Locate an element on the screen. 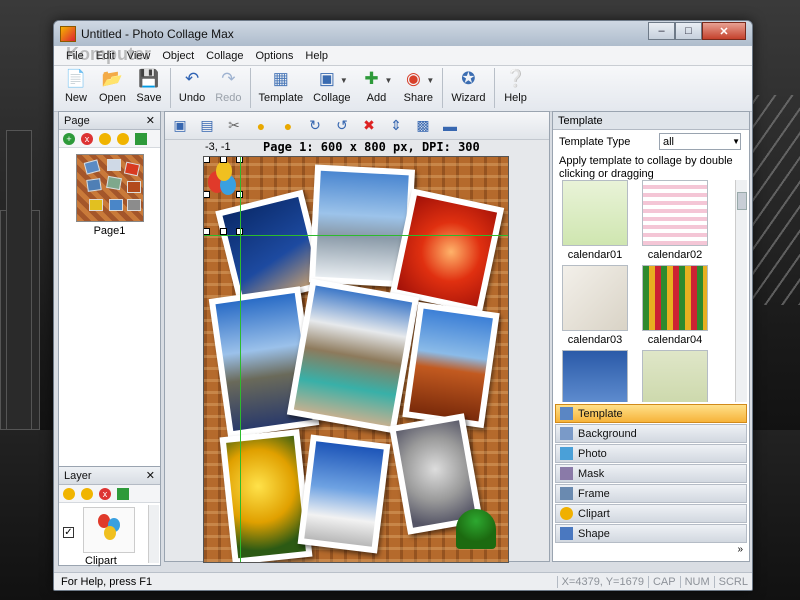 Image resolution: width=800 pixels, height=600 pixels. cursor-coordinates: -3, -1 is located at coordinates (218, 147).